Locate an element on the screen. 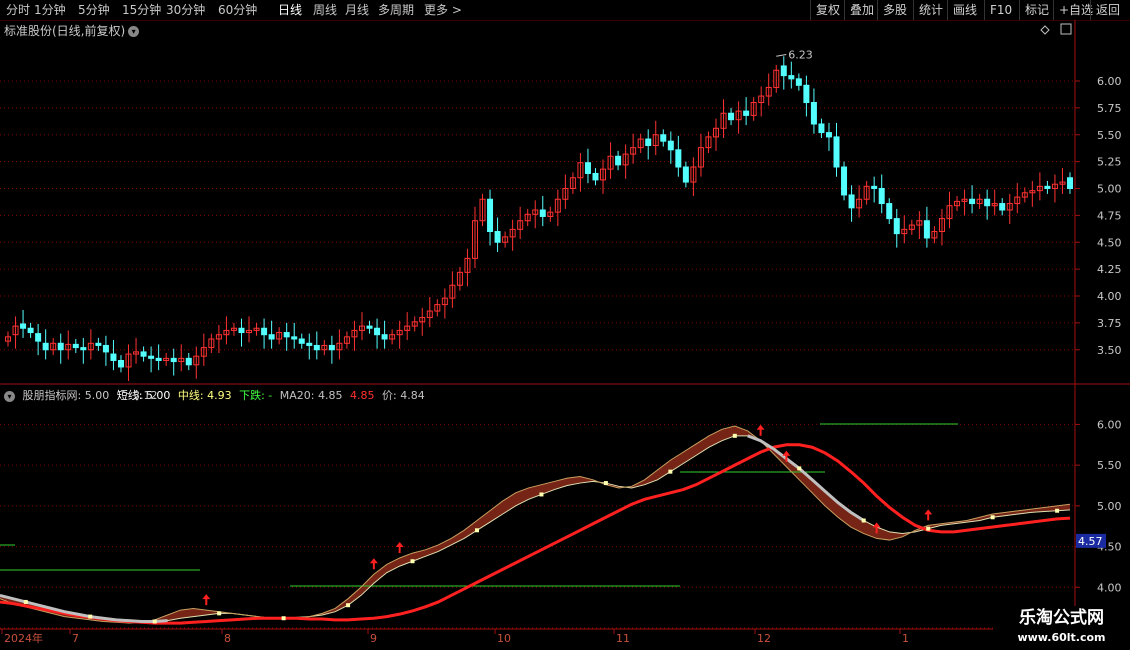 The image size is (1130, 650). logo-line1: 乐淘公式网 is located at coordinates (1061, 618).